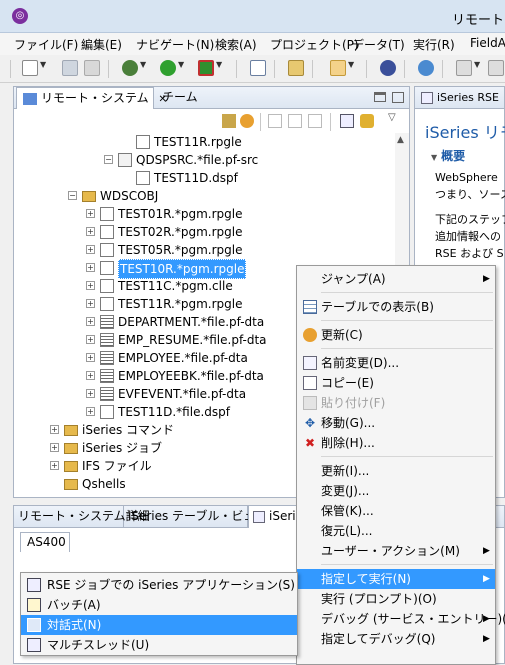 The image size is (505, 665). Describe the element at coordinates (396, 579) in the screenshot. I see `context-menu-item: 指定して実行(N) ▶` at that location.